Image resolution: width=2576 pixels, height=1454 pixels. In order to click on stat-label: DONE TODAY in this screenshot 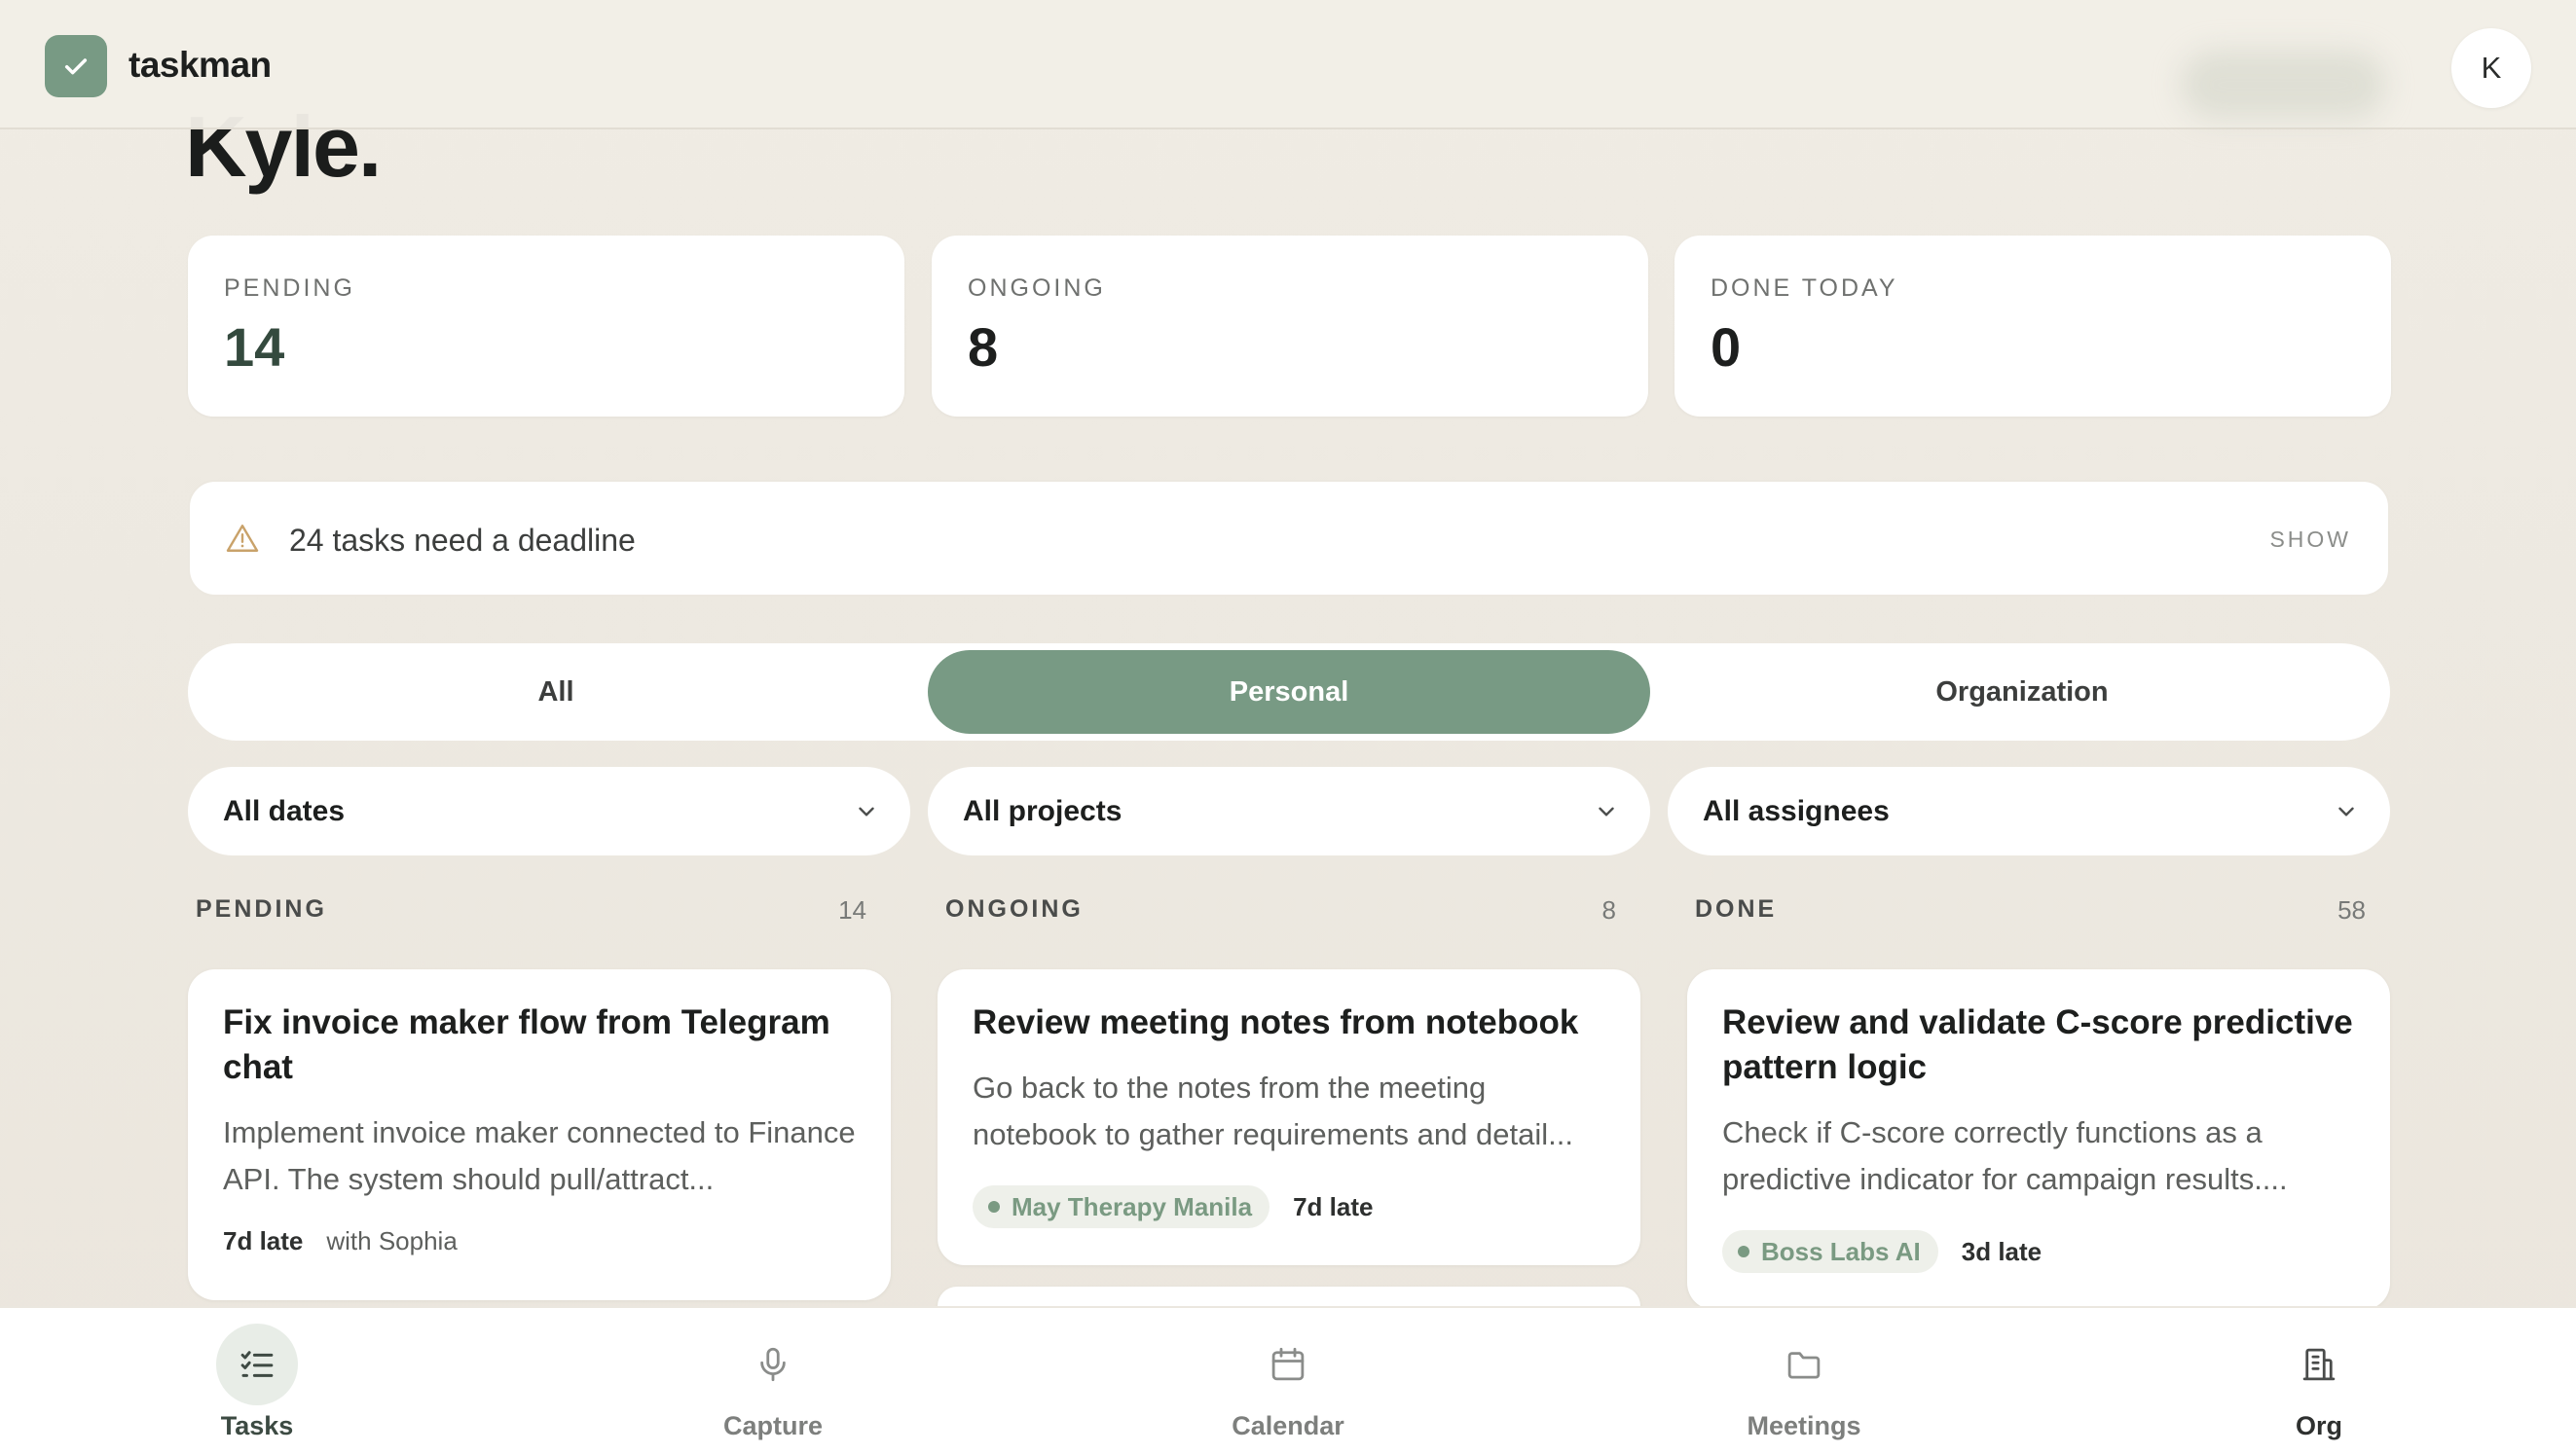, I will do `click(1804, 288)`.